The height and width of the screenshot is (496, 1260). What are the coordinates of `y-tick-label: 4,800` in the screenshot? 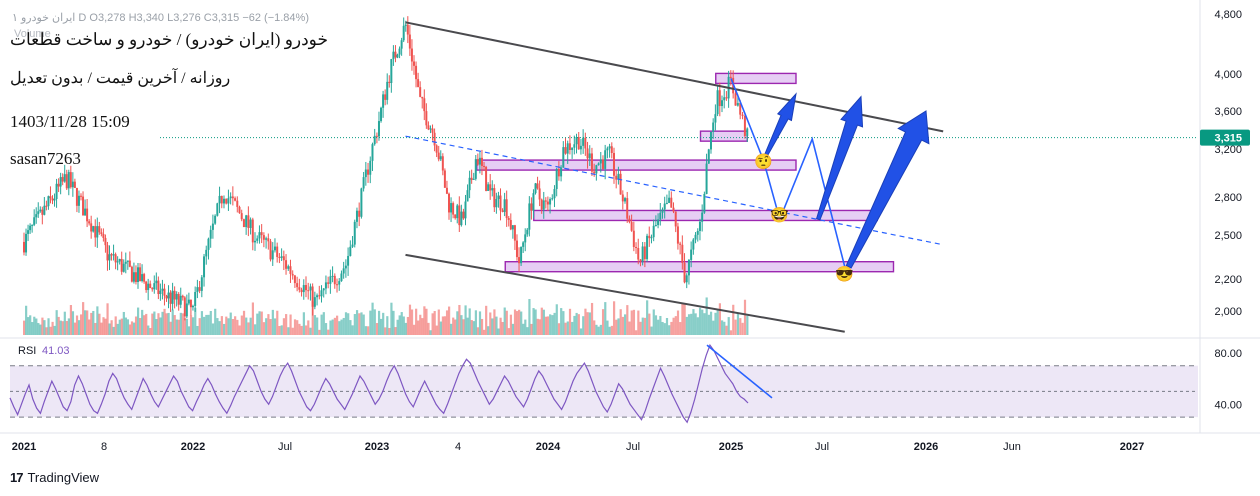 It's located at (1228, 15).